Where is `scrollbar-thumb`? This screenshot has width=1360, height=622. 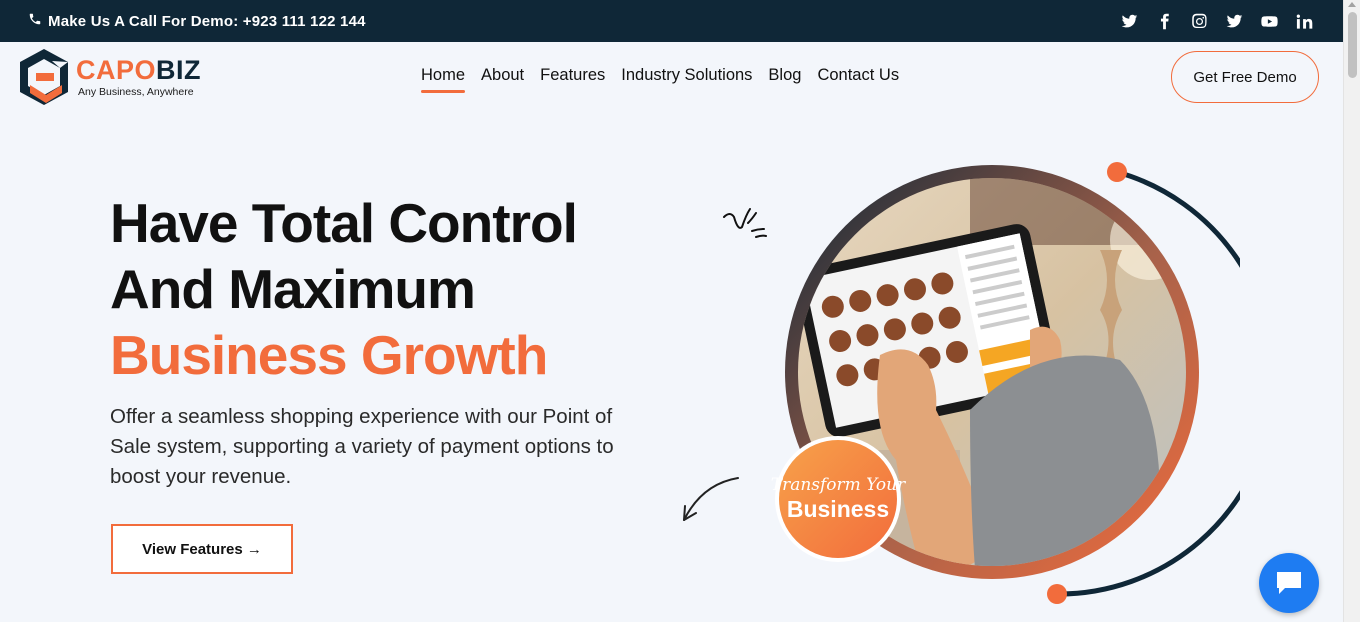
scrollbar-thumb is located at coordinates (1352, 45).